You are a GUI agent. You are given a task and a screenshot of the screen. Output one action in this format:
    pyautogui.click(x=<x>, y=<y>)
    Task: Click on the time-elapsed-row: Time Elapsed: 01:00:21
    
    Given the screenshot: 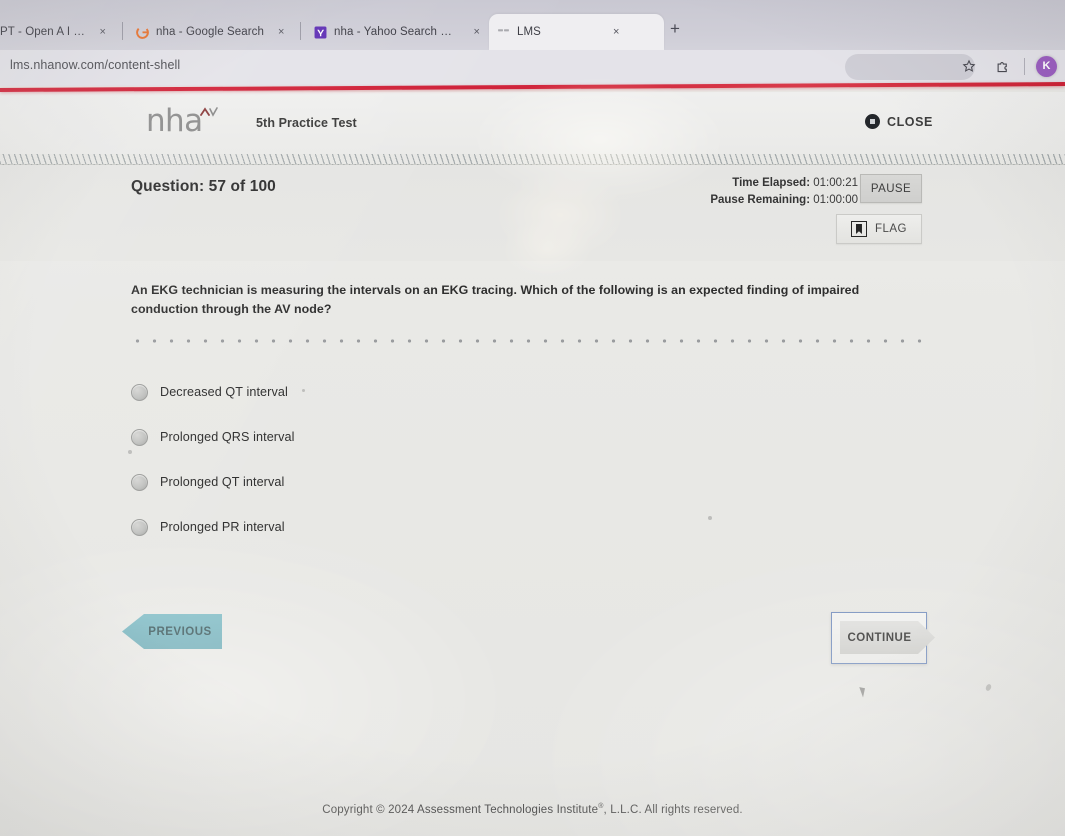 What is the action you would take?
    pyautogui.click(x=784, y=183)
    